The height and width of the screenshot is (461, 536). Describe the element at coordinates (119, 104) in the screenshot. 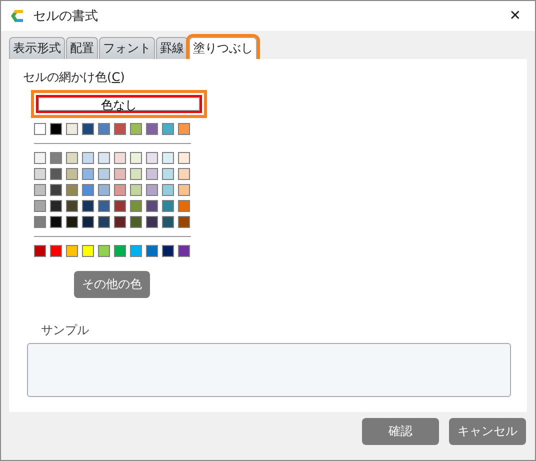

I see `no-color-button: 色なし` at that location.